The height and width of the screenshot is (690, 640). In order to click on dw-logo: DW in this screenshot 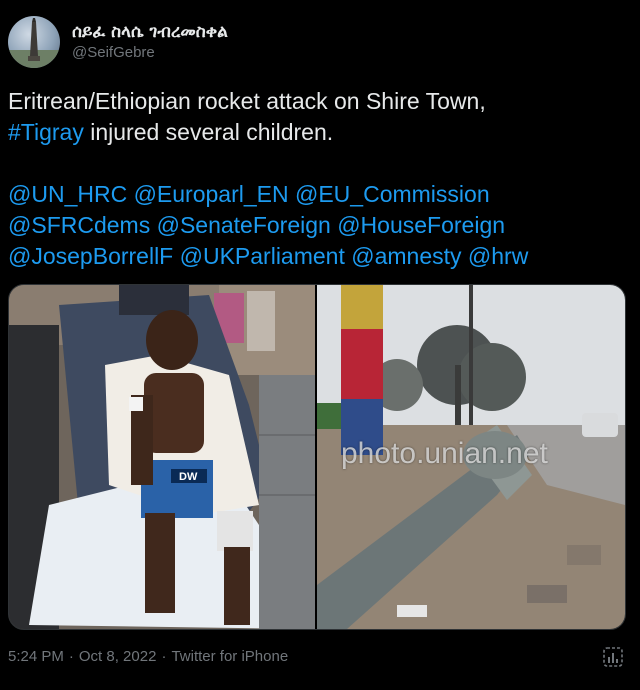, I will do `click(188, 477)`.